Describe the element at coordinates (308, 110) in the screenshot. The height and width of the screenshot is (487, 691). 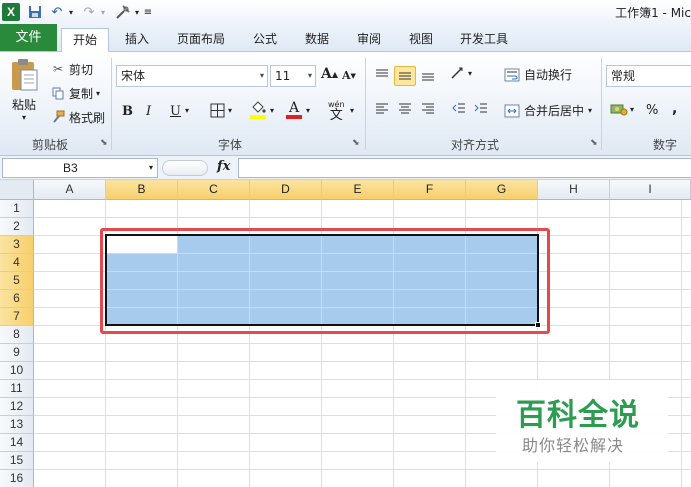
I see `font-color-dropdown-icon: ▾` at that location.